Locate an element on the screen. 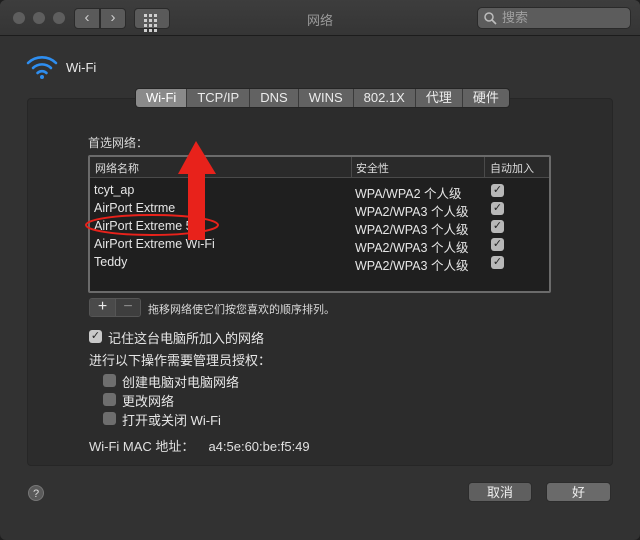 The width and height of the screenshot is (640, 540). reorder-hint: 拖移网络使它们按您喜欢的顺序排列。 is located at coordinates (241, 310).